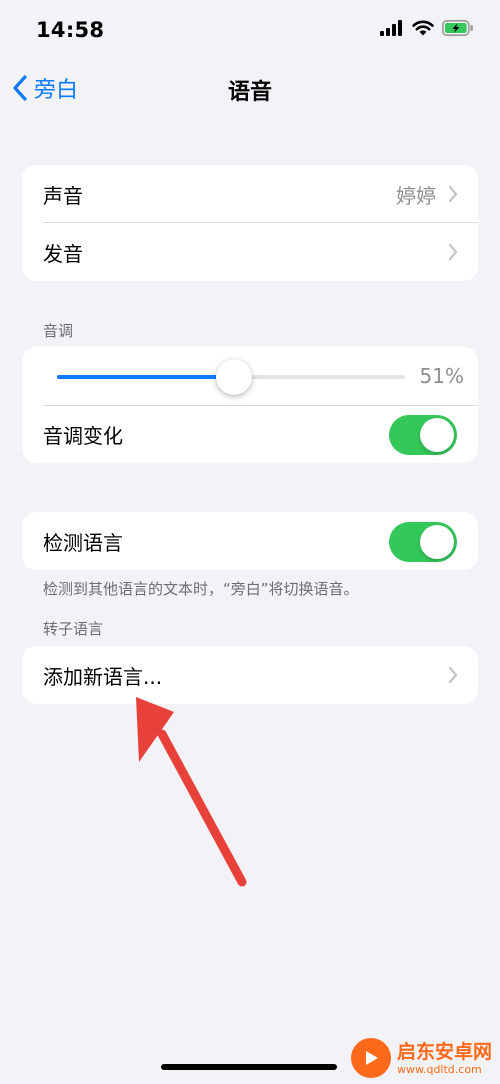 Image resolution: width=500 pixels, height=1084 pixels. Describe the element at coordinates (249, 1067) in the screenshot. I see `home-indicator` at that location.